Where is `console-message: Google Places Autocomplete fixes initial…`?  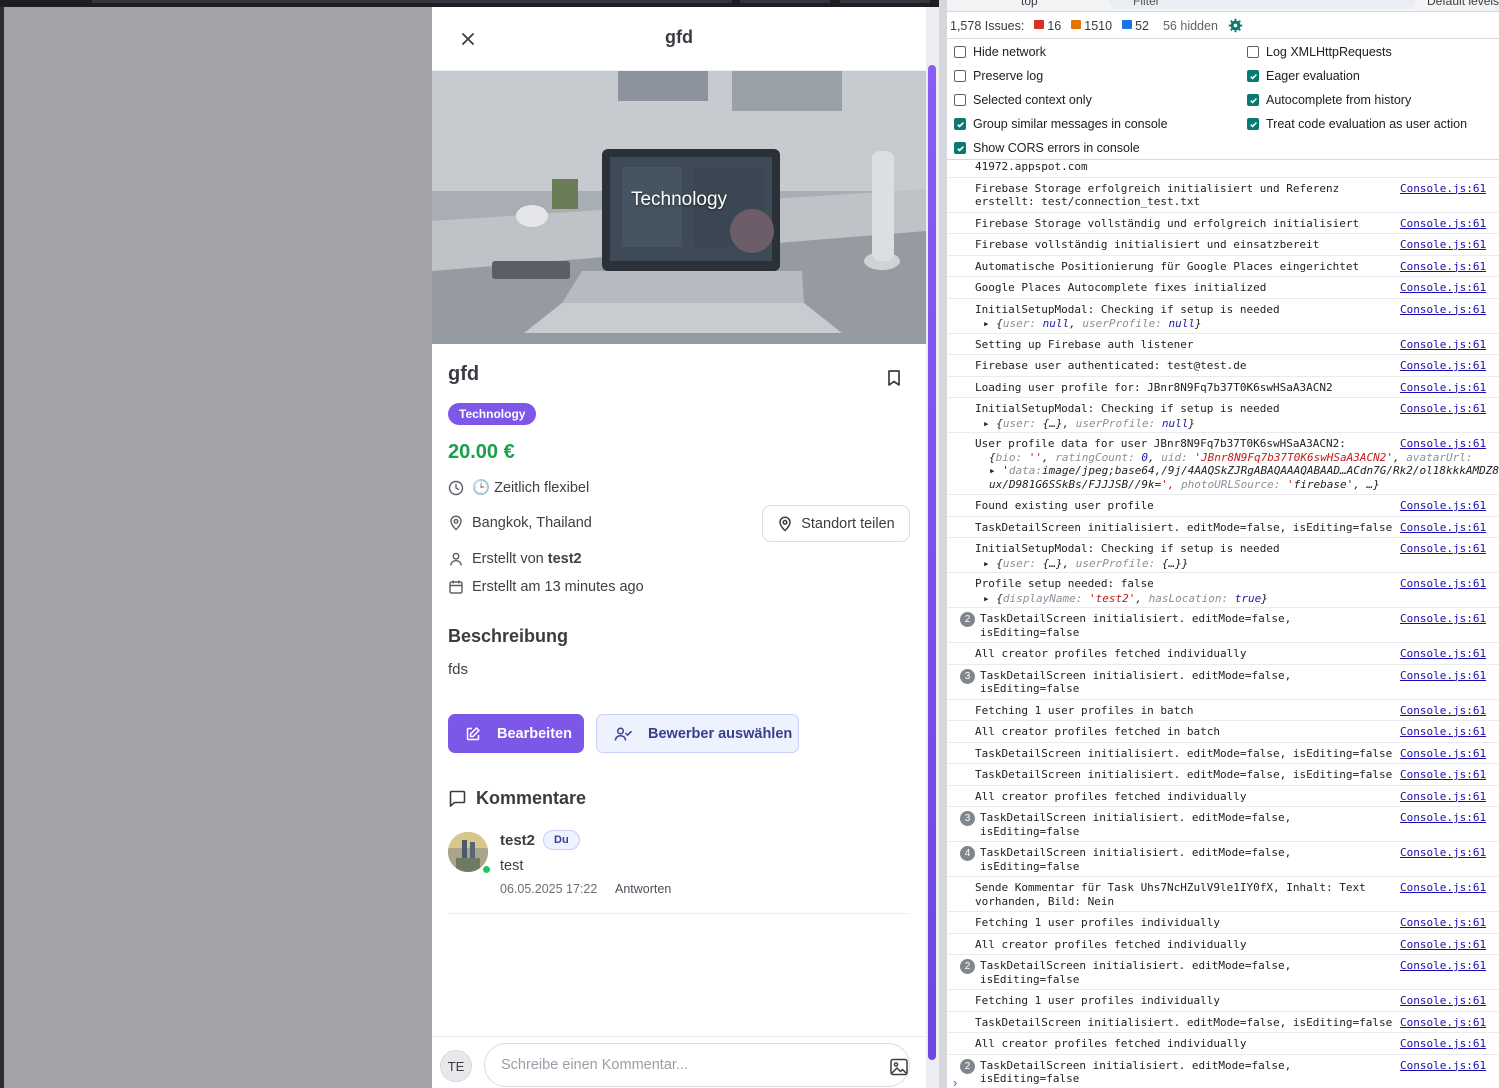
console-message: Google Places Autocomplete fixes initial… is located at coordinates (1223, 288).